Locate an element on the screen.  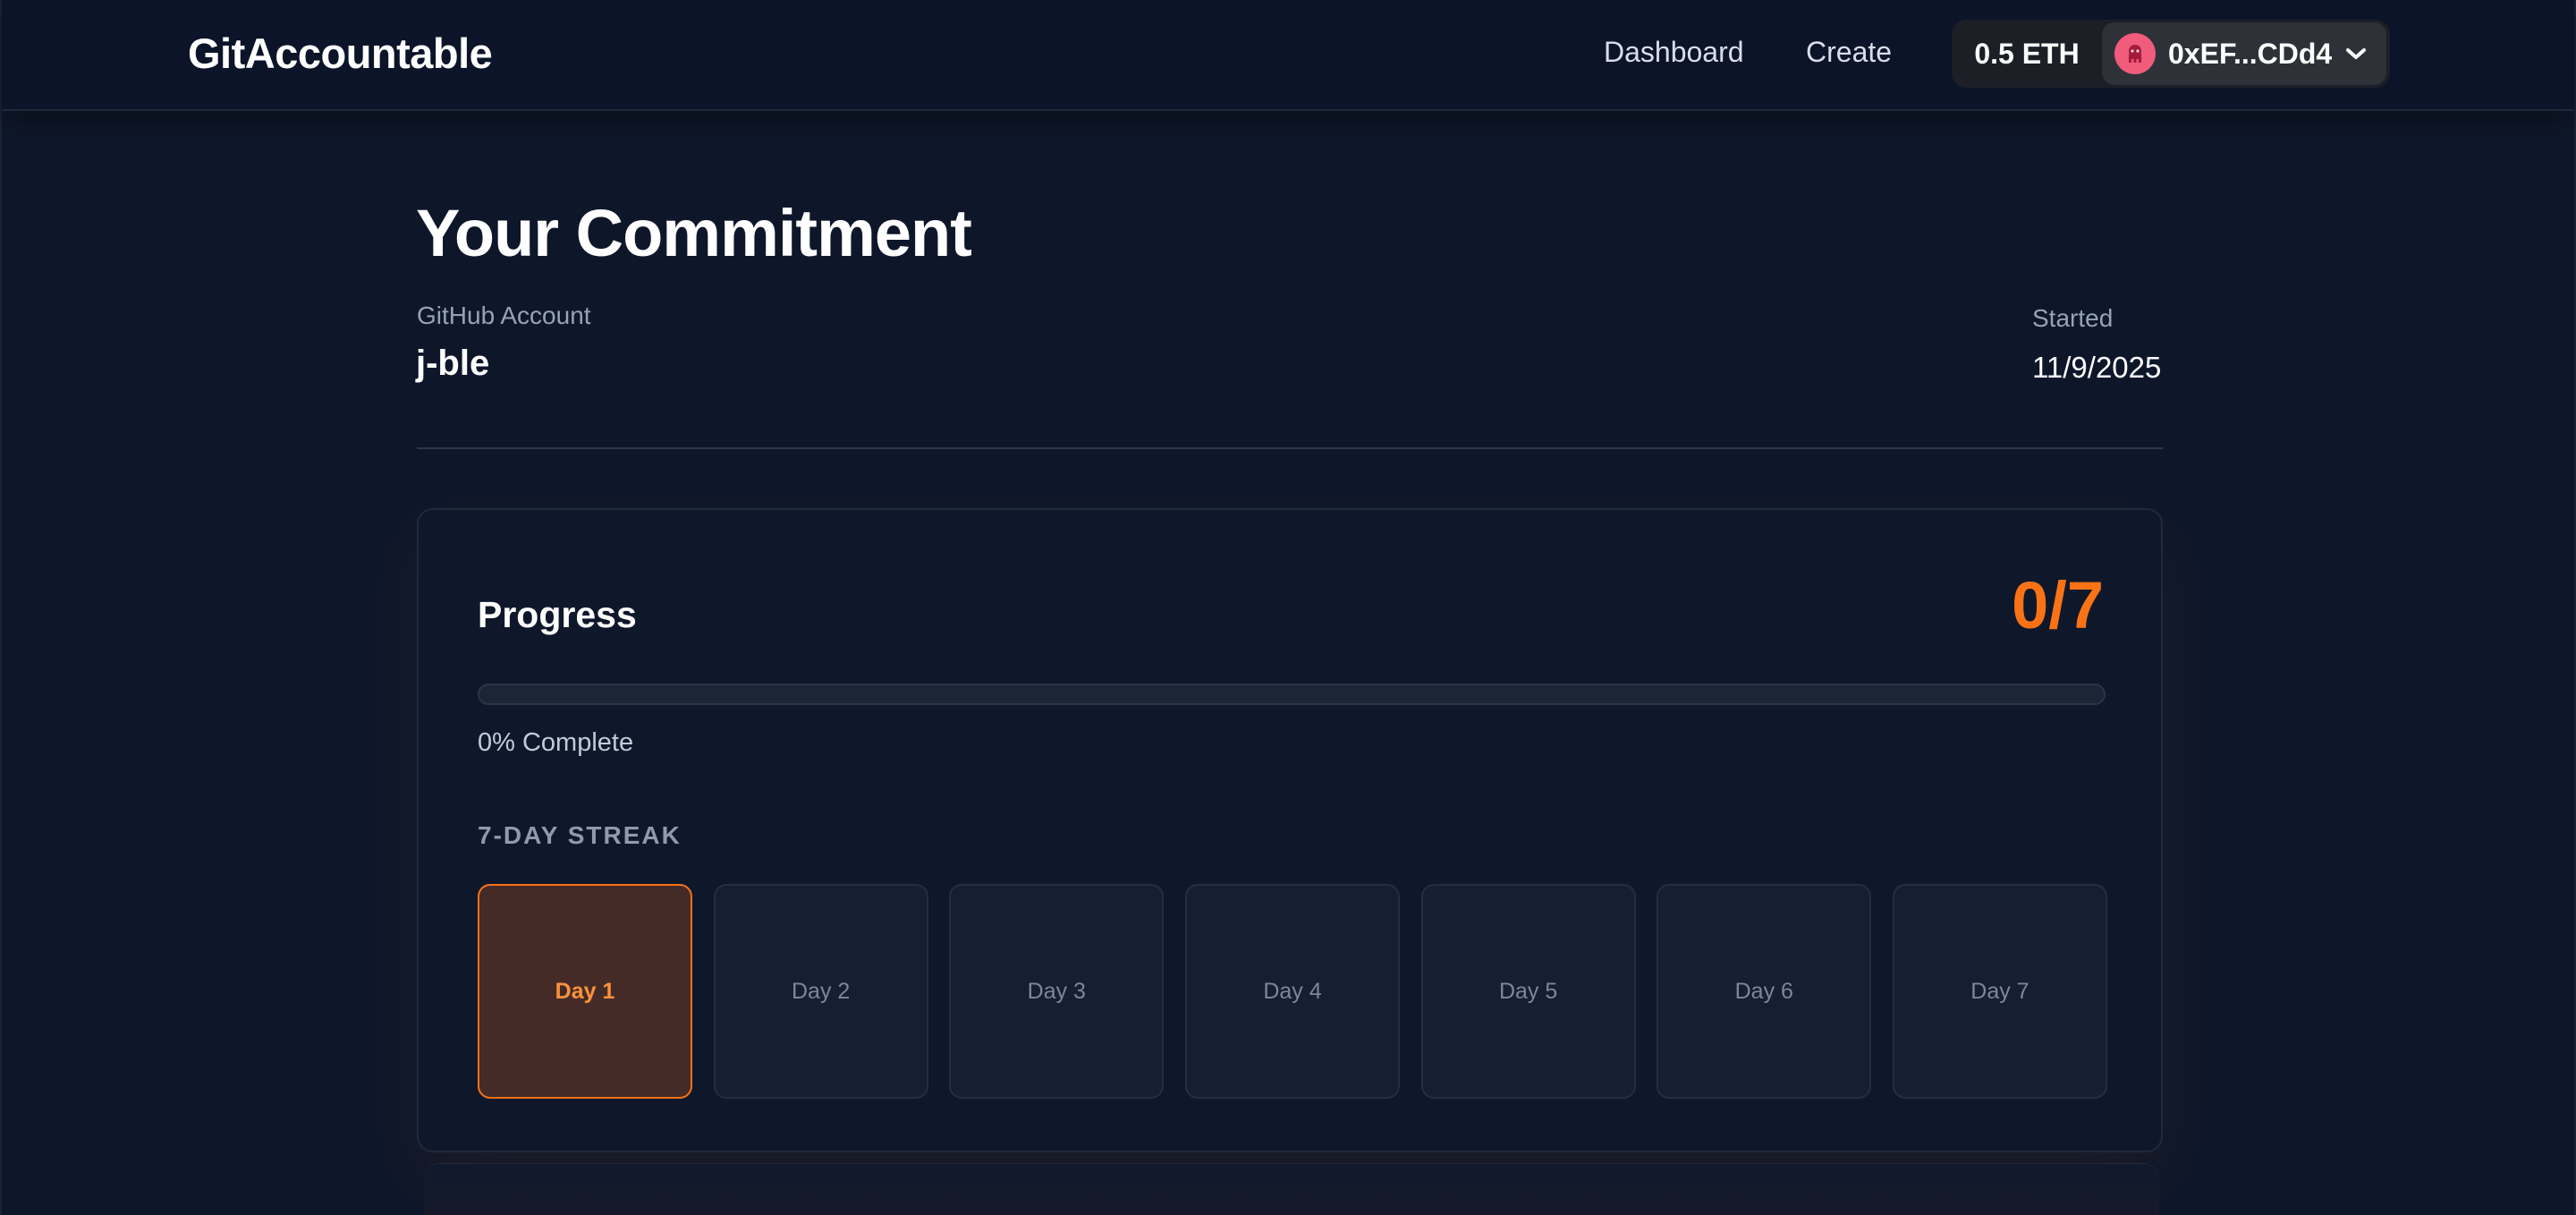
day-label: Day 4 is located at coordinates (1292, 991).